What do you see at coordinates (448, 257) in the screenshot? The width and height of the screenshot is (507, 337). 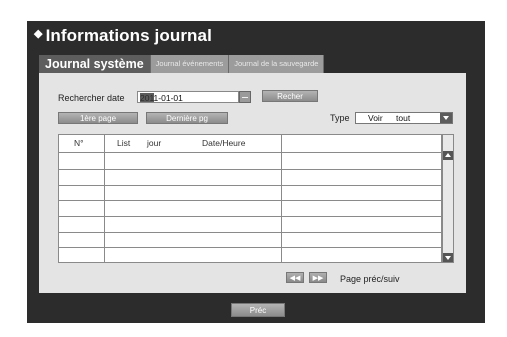 I see `scroll-down-icon` at bounding box center [448, 257].